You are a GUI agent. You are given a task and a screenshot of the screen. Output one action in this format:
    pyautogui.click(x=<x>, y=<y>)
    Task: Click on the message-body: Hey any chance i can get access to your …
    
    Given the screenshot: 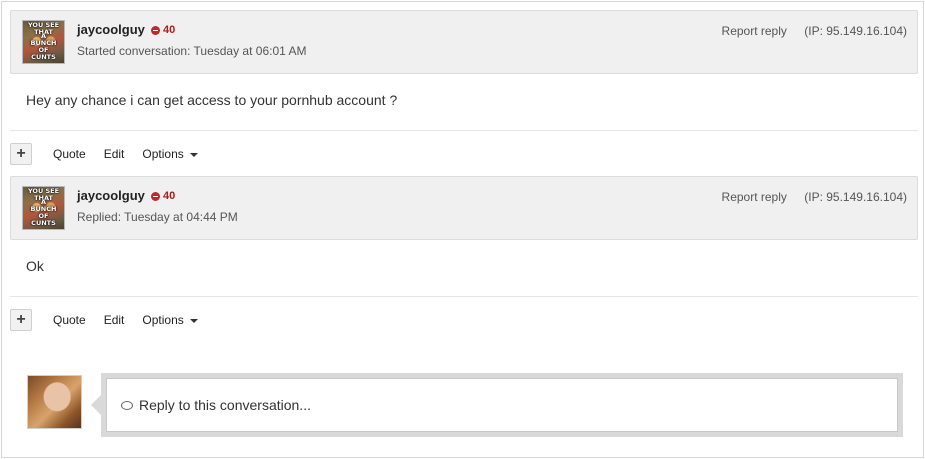 What is the action you would take?
    pyautogui.click(x=212, y=100)
    